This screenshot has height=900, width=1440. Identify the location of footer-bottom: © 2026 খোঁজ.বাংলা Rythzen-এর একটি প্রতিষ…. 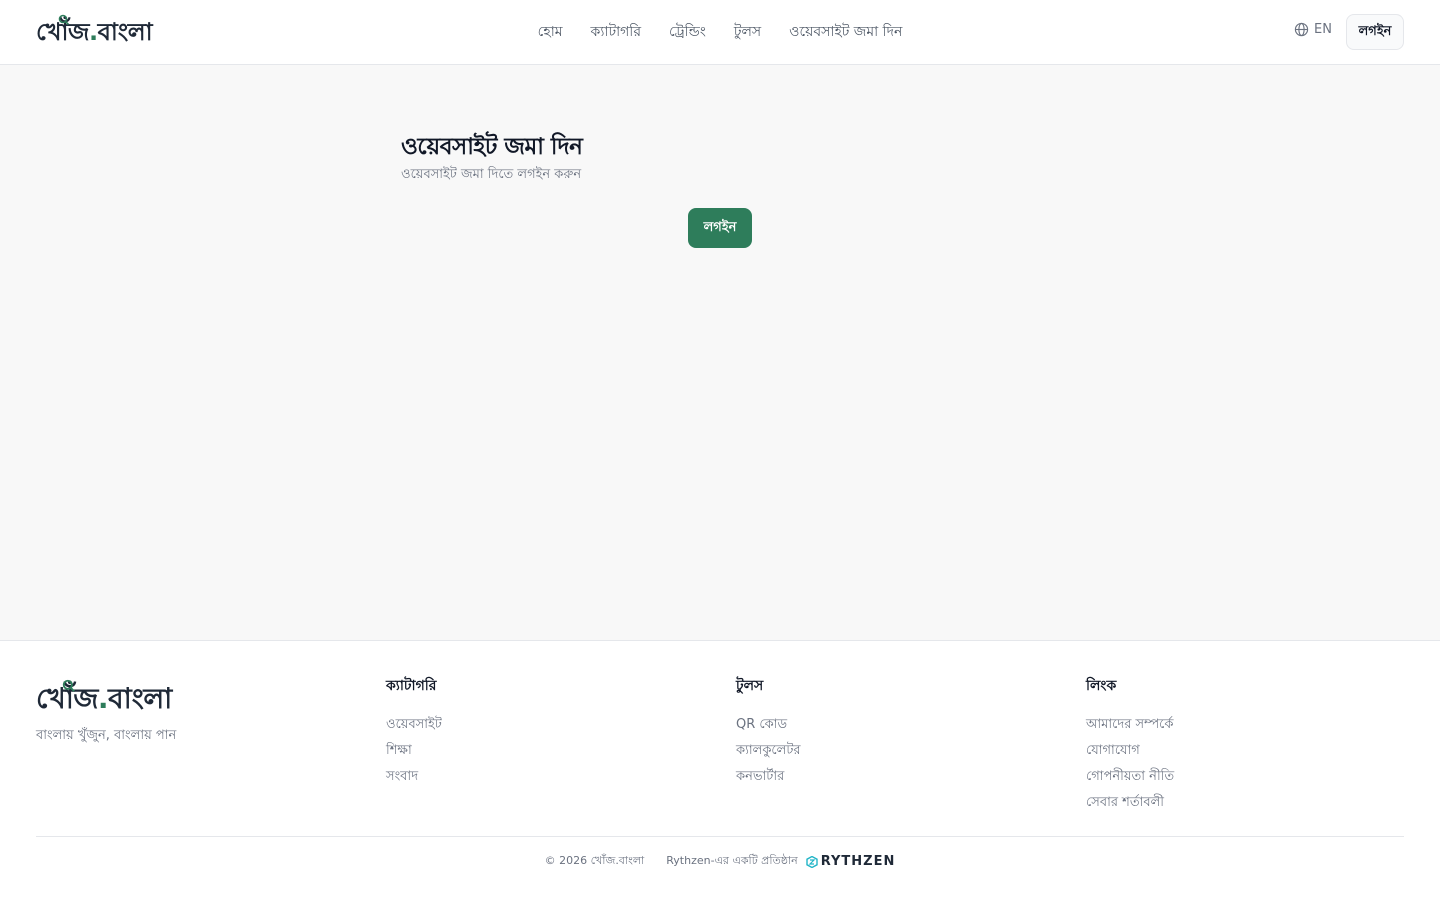
(720, 861).